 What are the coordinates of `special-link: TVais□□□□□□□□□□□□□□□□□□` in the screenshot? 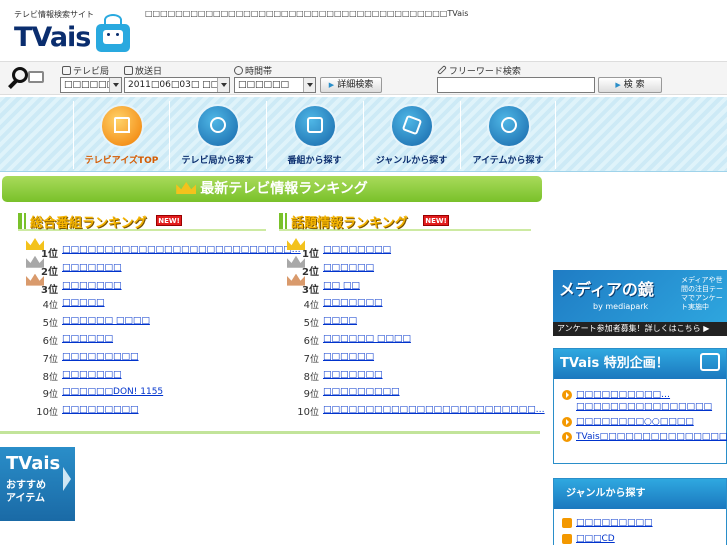 It's located at (651, 437).